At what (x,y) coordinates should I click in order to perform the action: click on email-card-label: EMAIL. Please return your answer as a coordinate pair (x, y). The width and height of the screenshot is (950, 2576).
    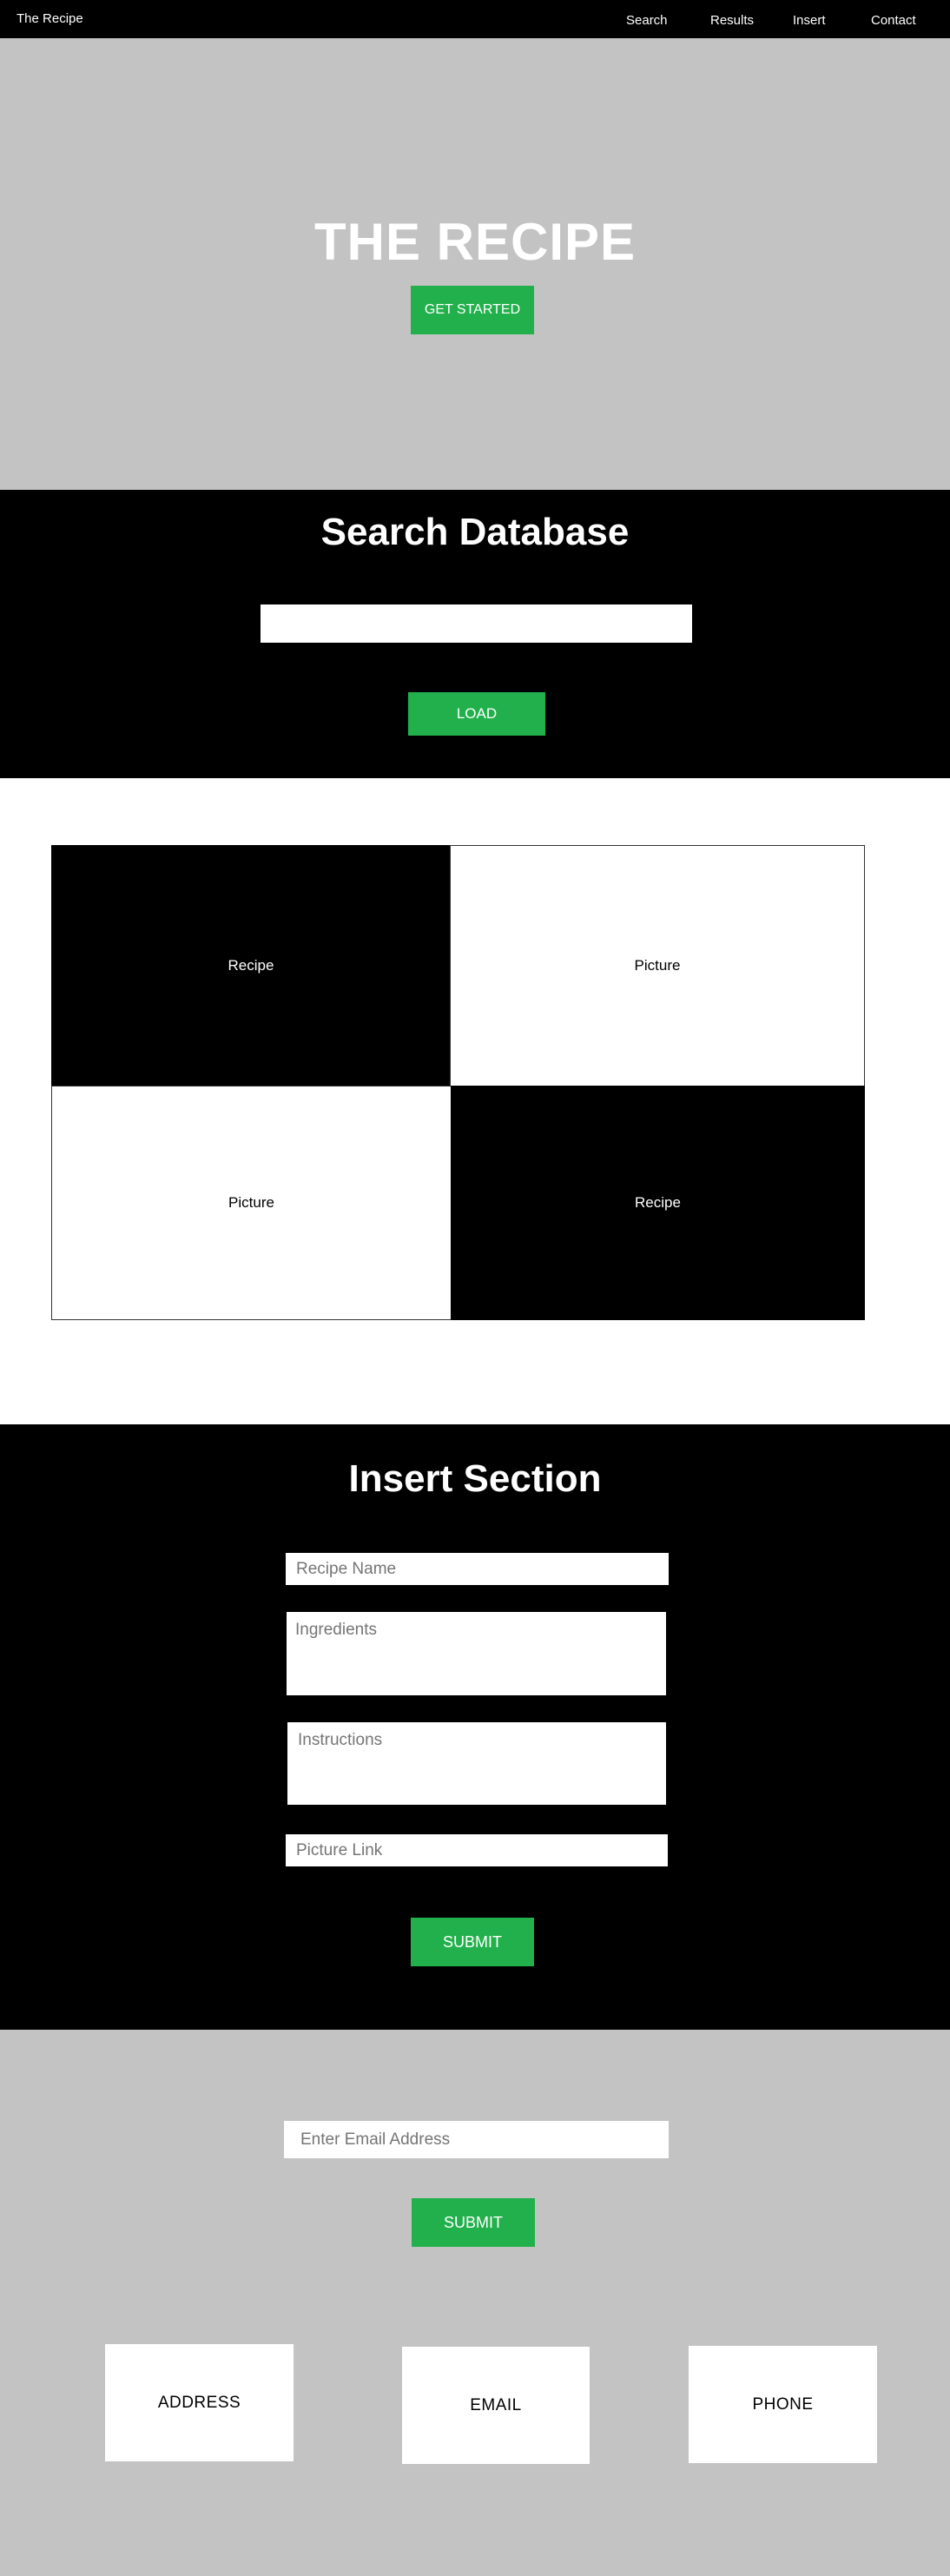
    Looking at the image, I should click on (496, 2404).